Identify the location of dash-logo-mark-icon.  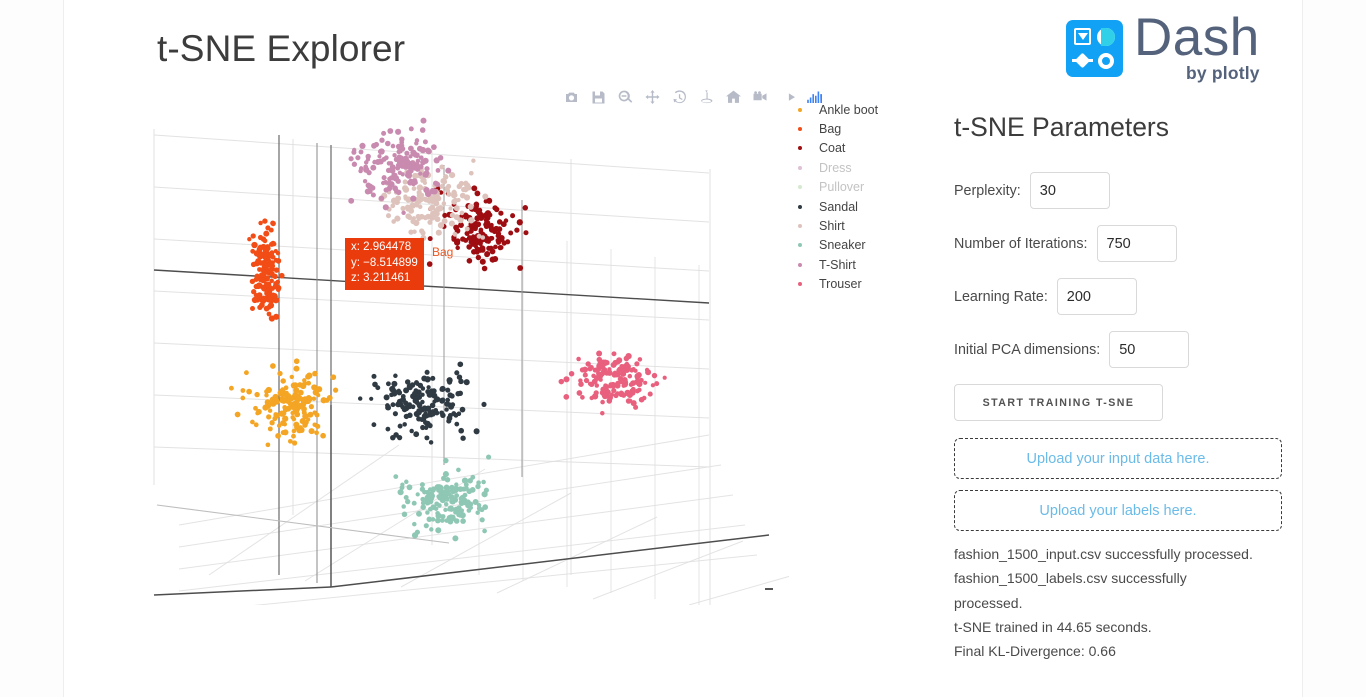
(1094, 48).